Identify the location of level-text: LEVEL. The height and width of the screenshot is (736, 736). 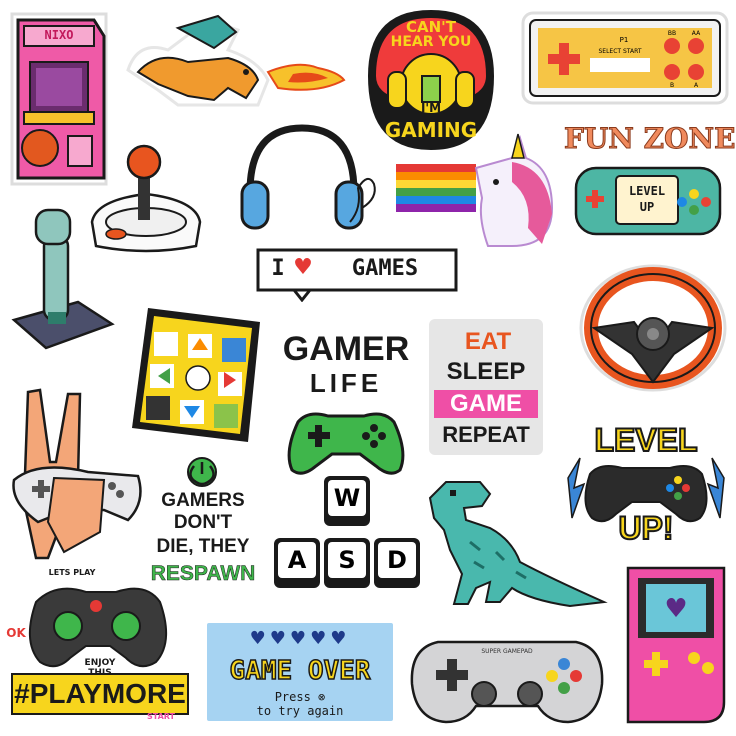
(645, 440).